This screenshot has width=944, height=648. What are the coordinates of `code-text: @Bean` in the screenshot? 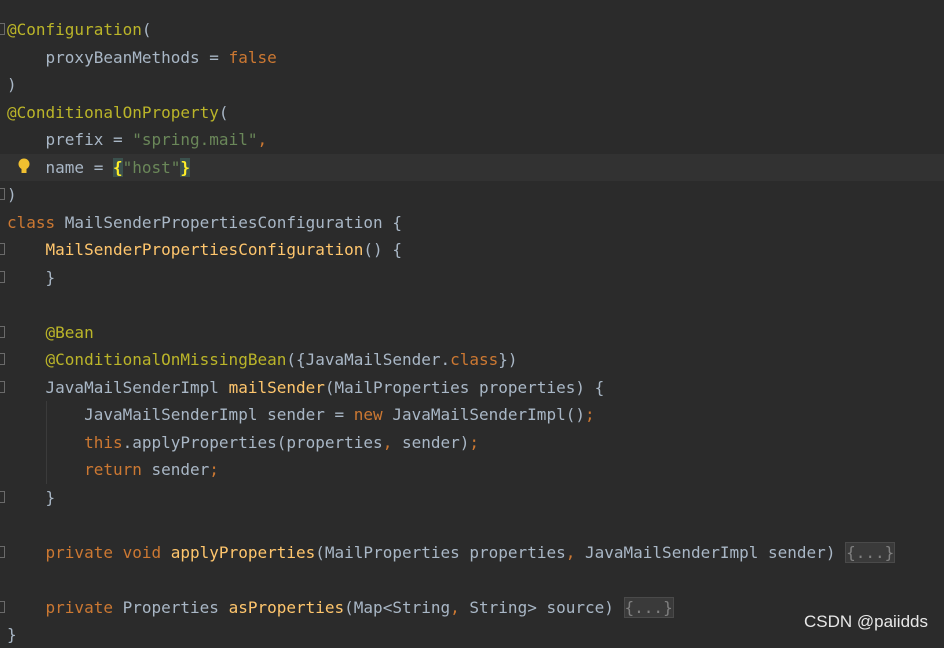 It's located at (50, 332).